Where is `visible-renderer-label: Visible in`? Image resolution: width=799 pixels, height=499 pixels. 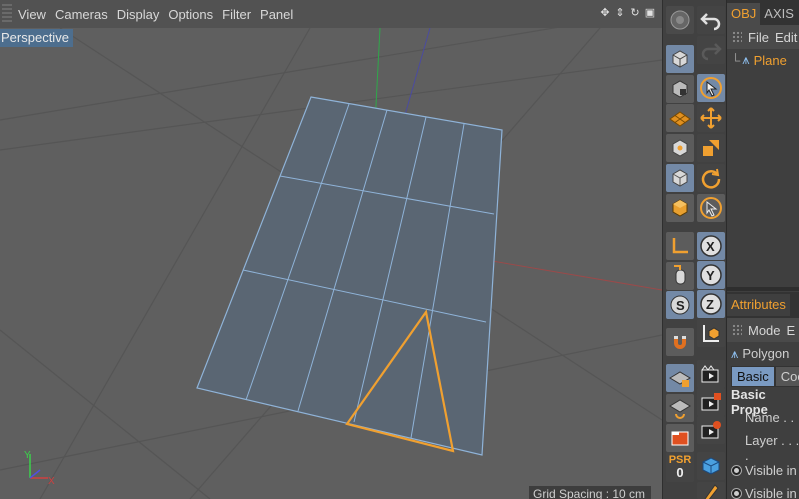
visible-renderer-label: Visible in is located at coordinates (771, 492).